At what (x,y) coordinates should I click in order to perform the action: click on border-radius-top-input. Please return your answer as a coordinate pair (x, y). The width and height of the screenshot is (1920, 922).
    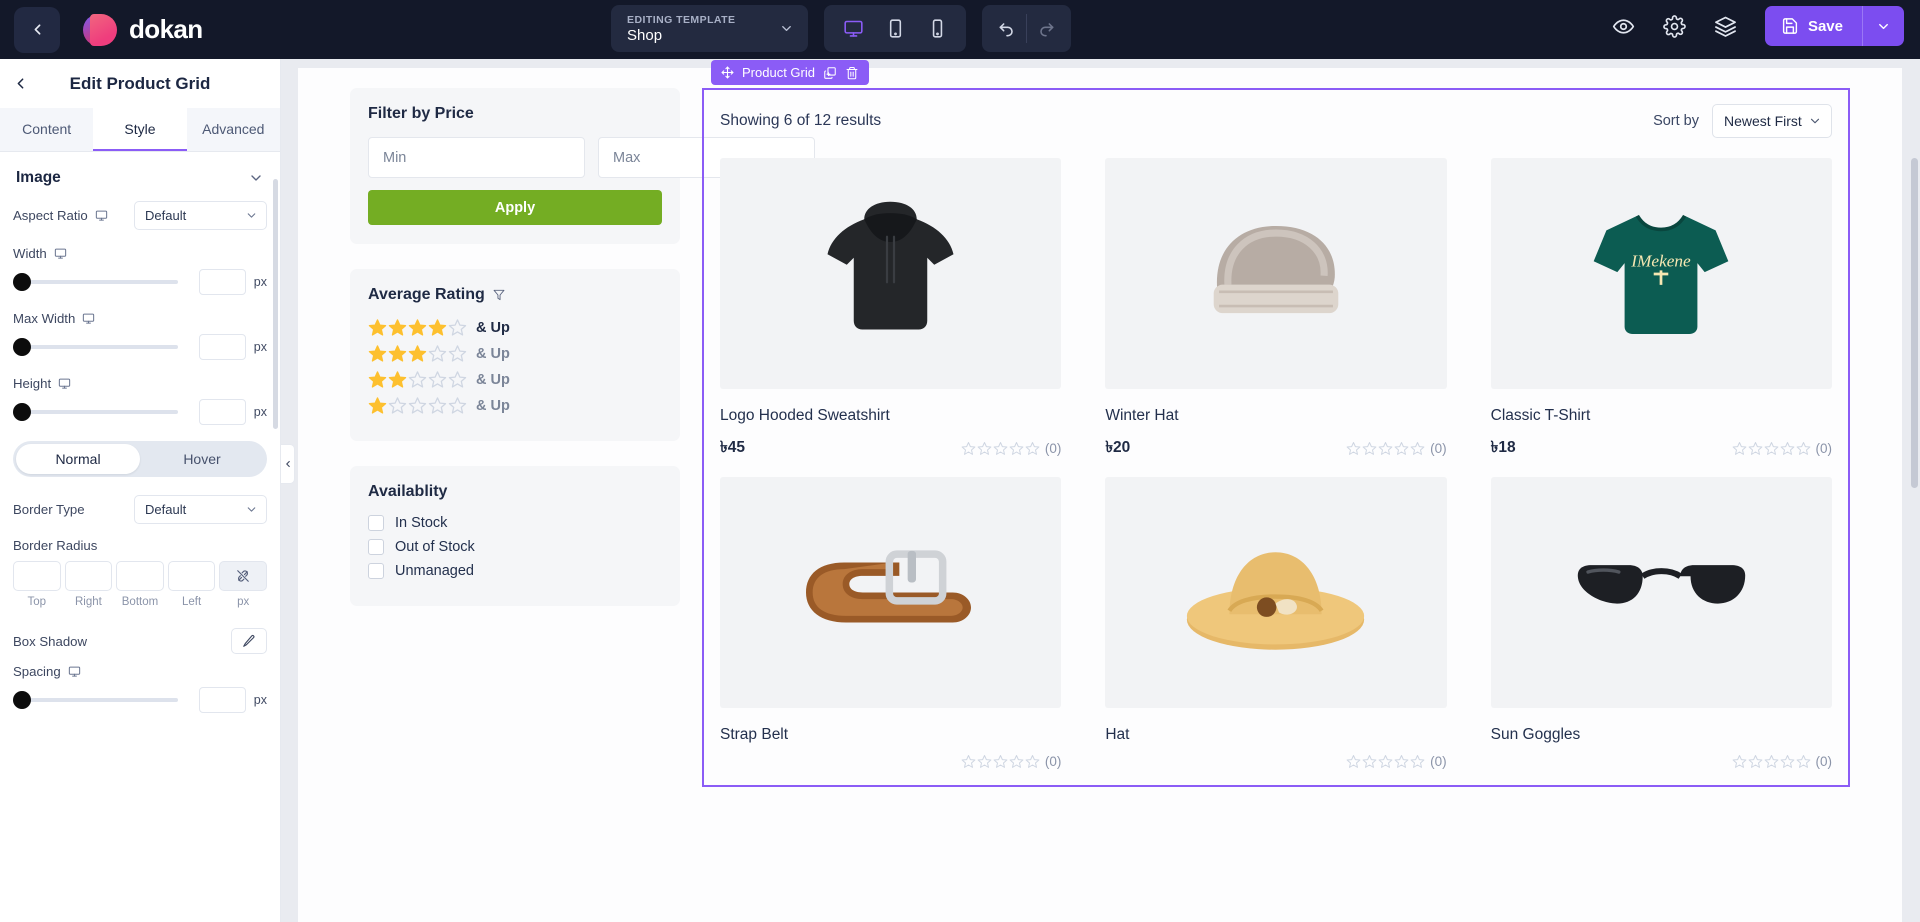
    Looking at the image, I should click on (37, 576).